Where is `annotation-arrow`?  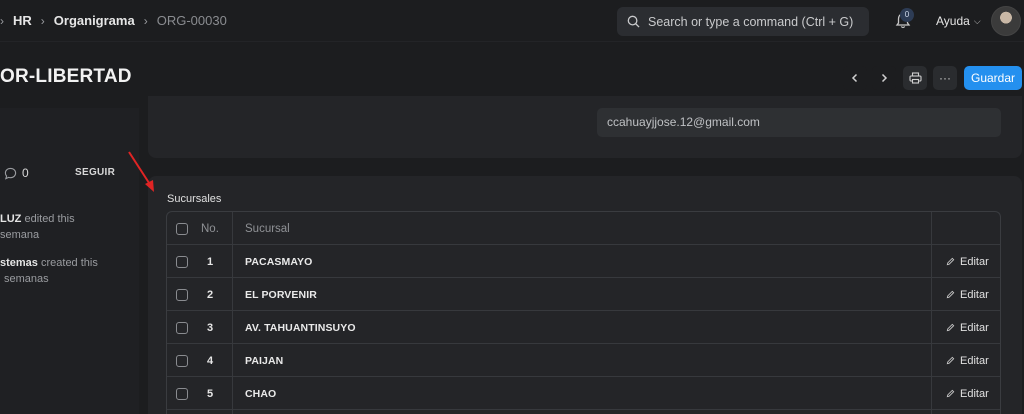
annotation-arrow is located at coordinates (141, 171).